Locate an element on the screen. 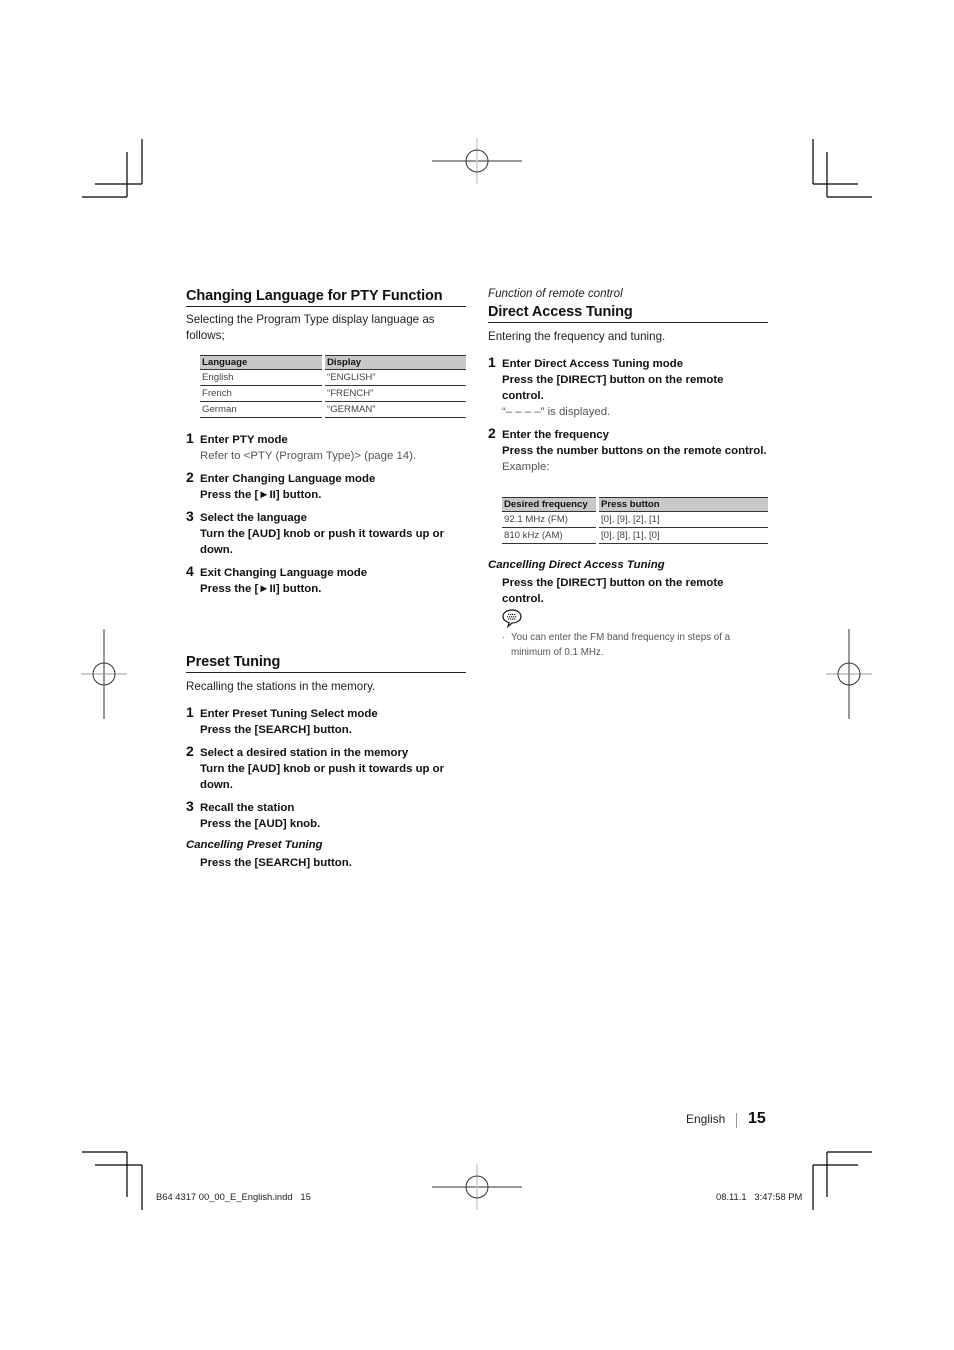  table-row: 92.1 MHz (FM) [0], [9], [2], [1] is located at coordinates (635, 519).